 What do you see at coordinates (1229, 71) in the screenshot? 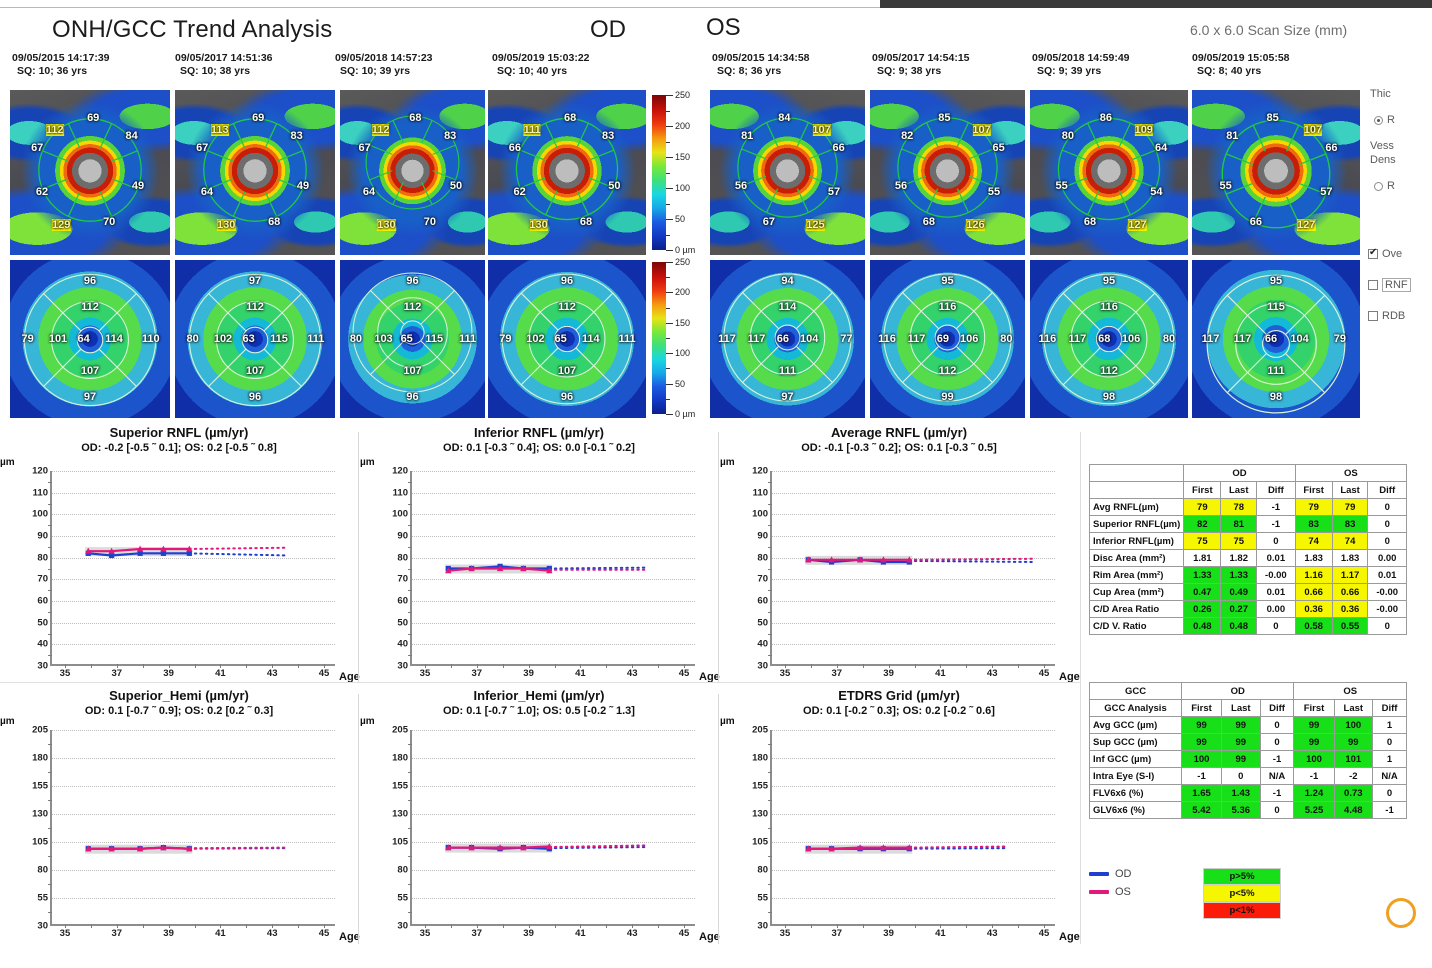
I see `scan-quality: SQ: 8; 40 yrs` at bounding box center [1229, 71].